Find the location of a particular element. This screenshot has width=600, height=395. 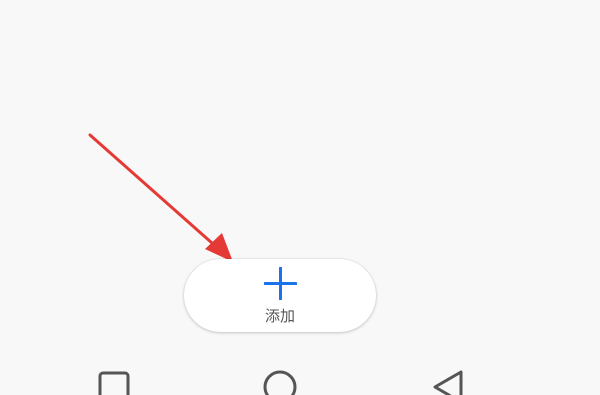

back-icon is located at coordinates (448, 382).